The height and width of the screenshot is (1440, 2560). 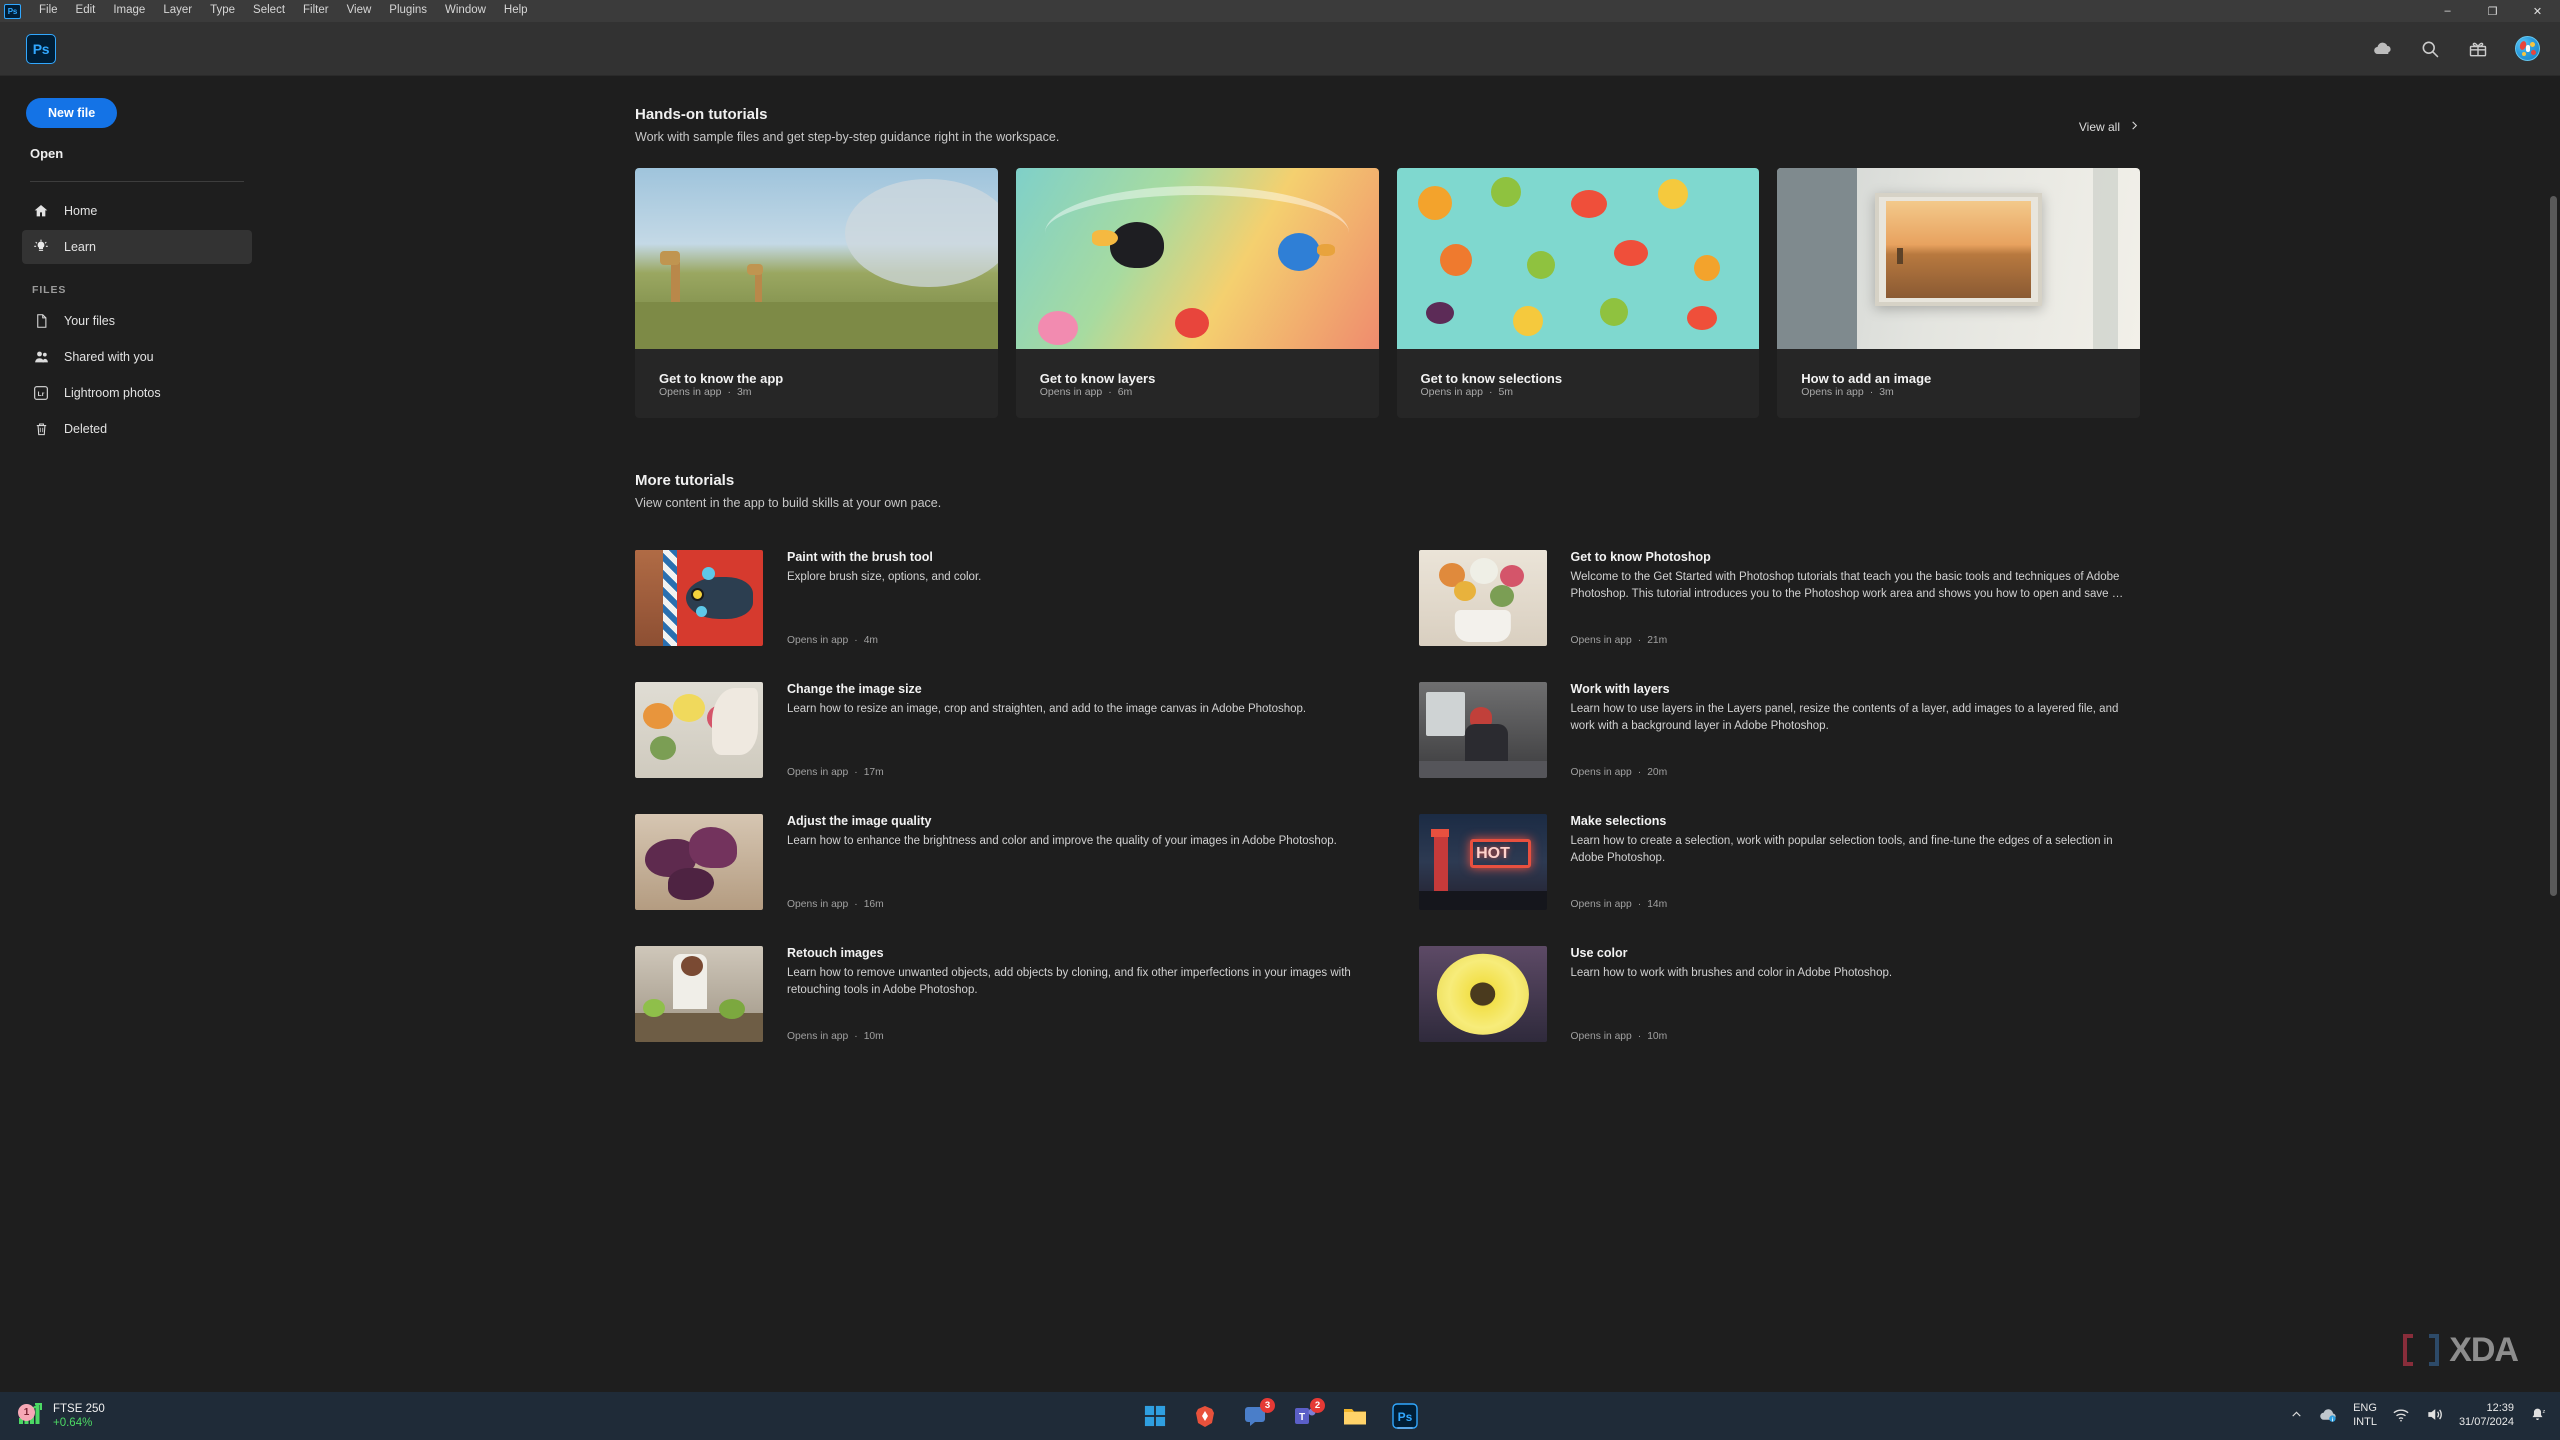 I want to click on taskbar-apps: 3 T 2 Ps, so click(x=1280, y=1414).